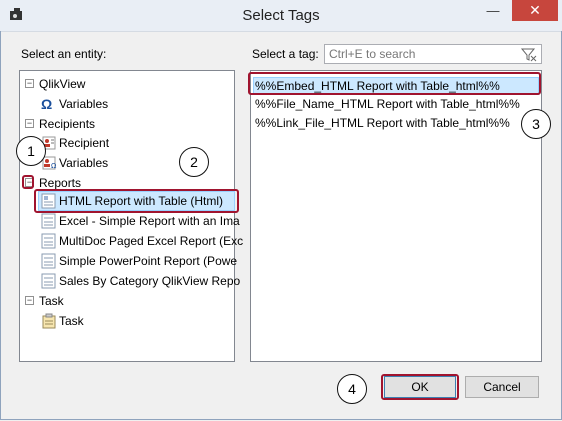 This screenshot has height=421, width=562. I want to click on tree-label: Recipient, so click(84, 143).